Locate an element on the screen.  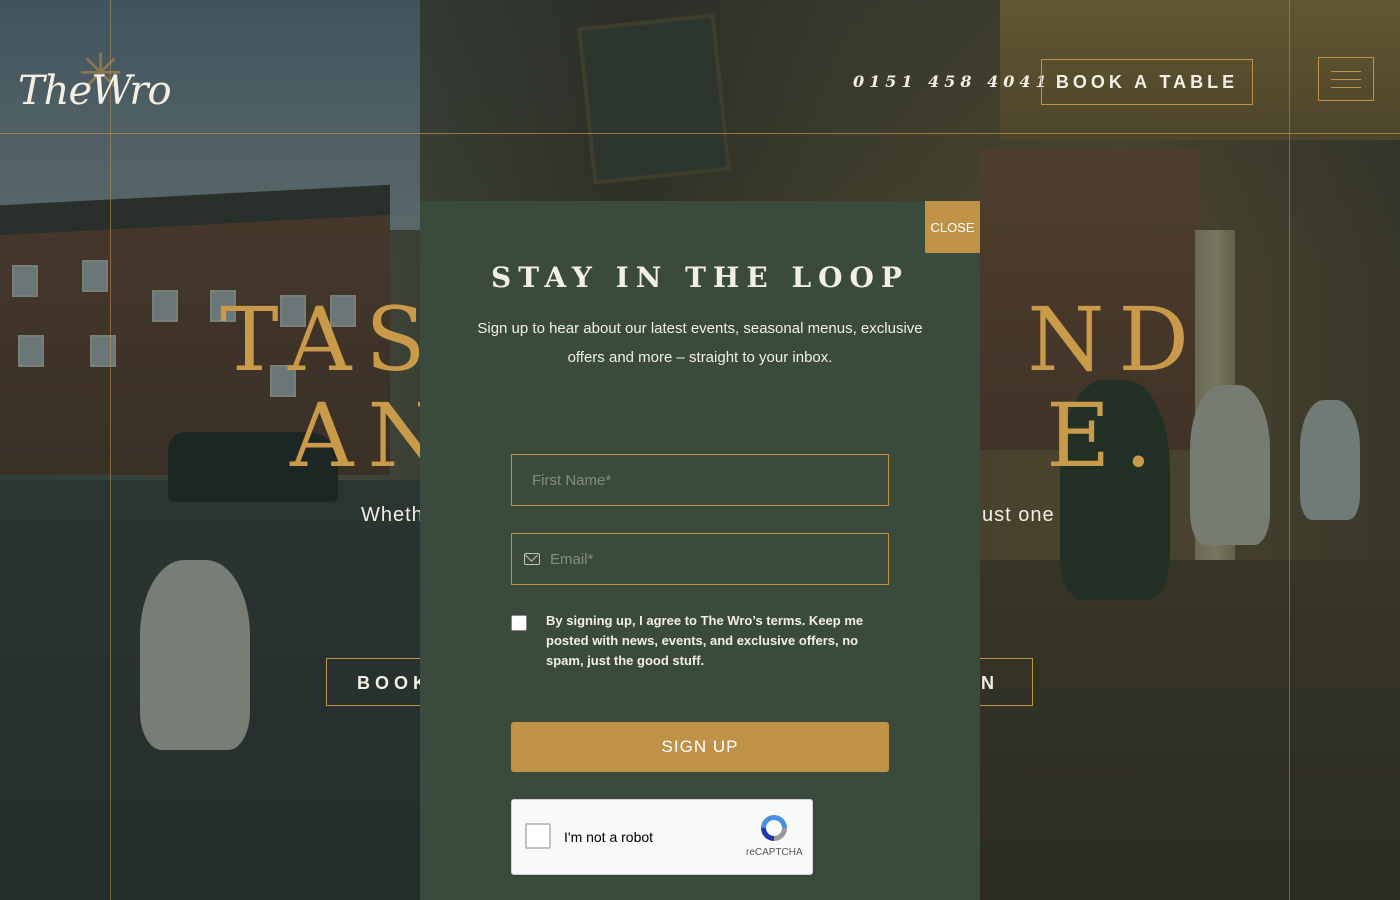
header-divider is located at coordinates (700, 133).